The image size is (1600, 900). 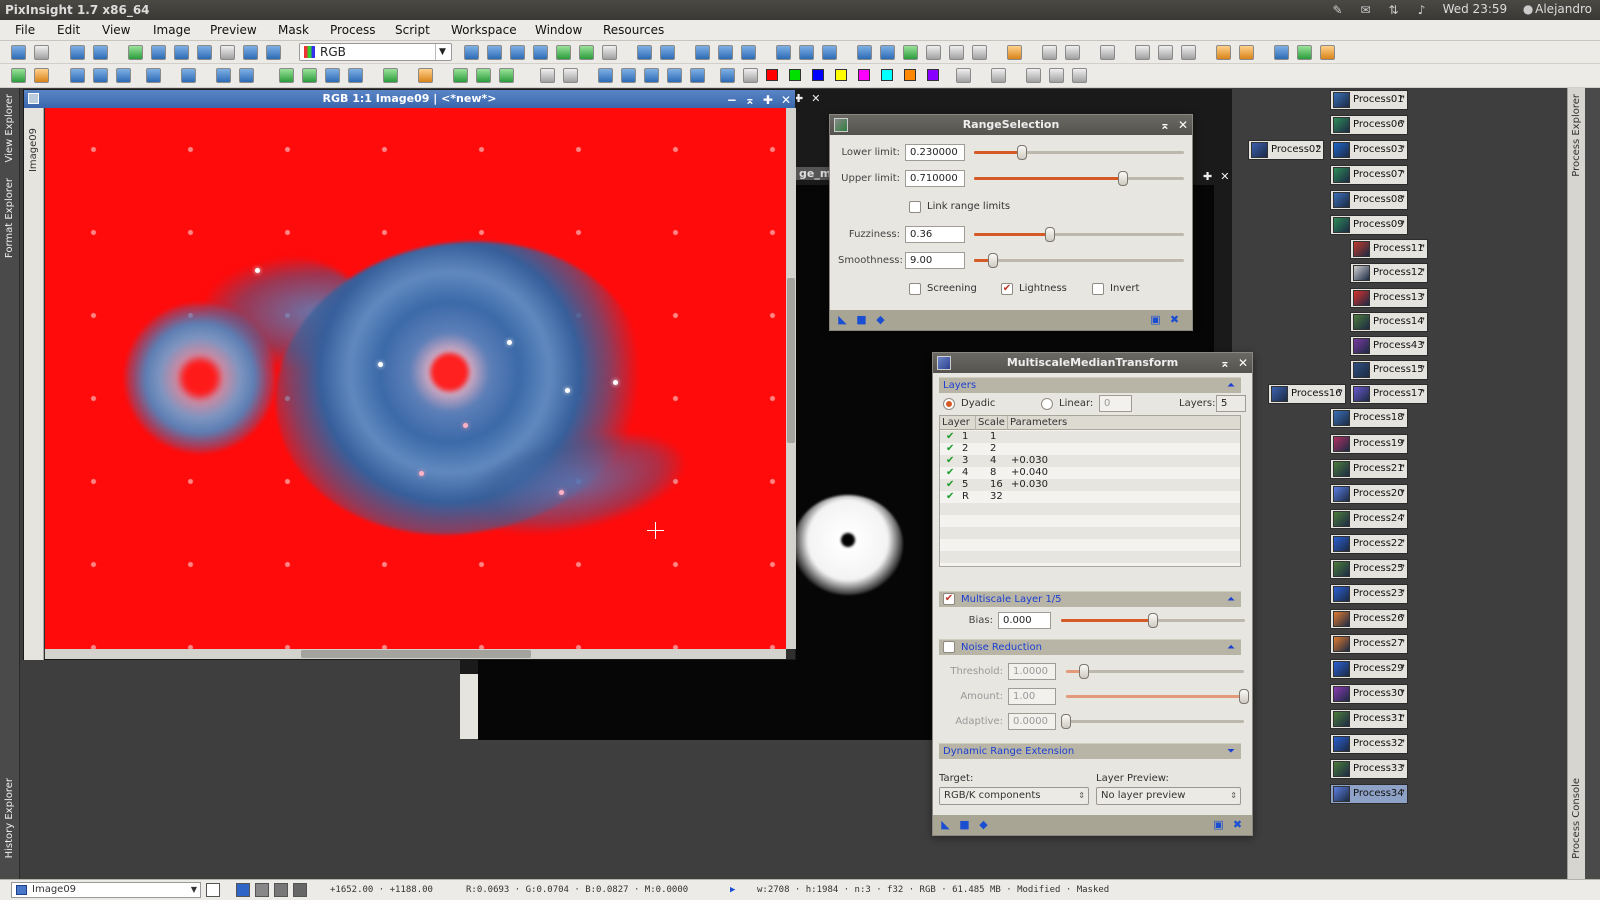 What do you see at coordinates (1007, 289) in the screenshot?
I see `lightness-checkbox: ✔` at bounding box center [1007, 289].